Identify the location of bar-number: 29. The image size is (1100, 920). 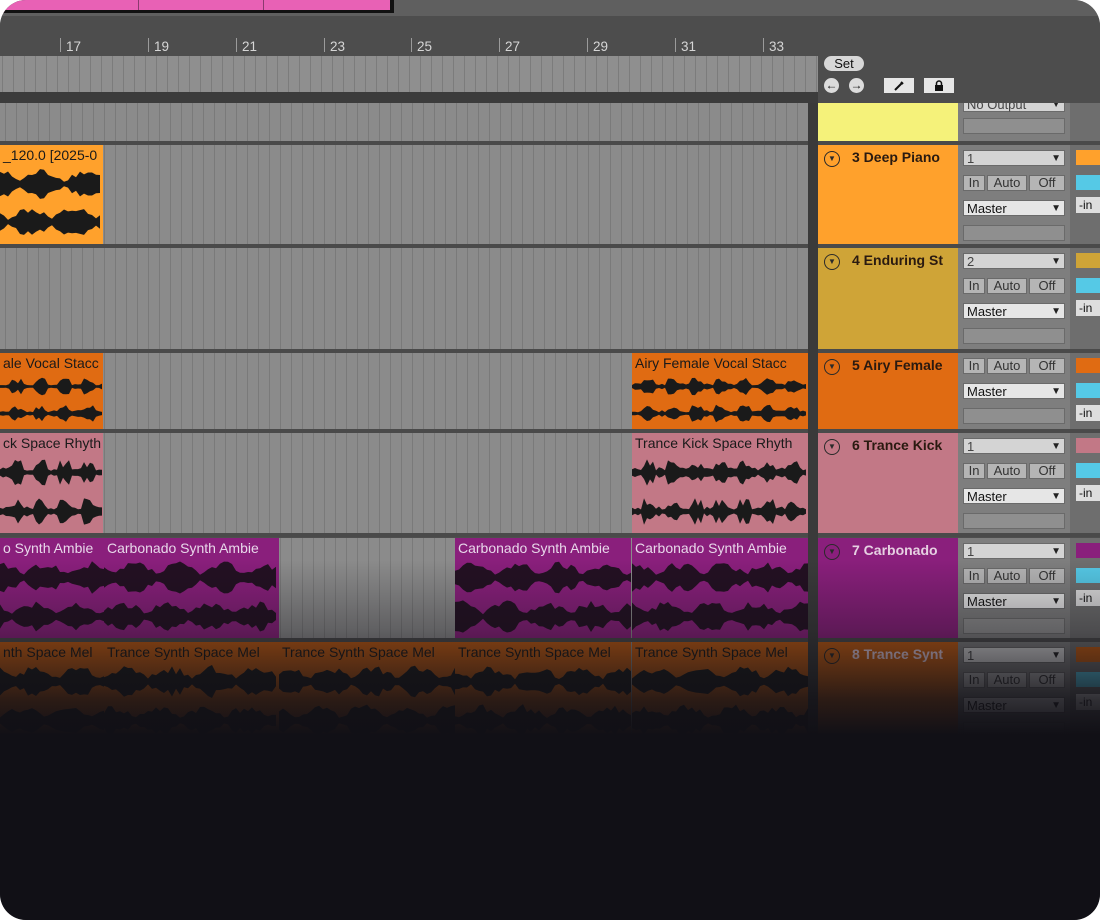
(601, 46).